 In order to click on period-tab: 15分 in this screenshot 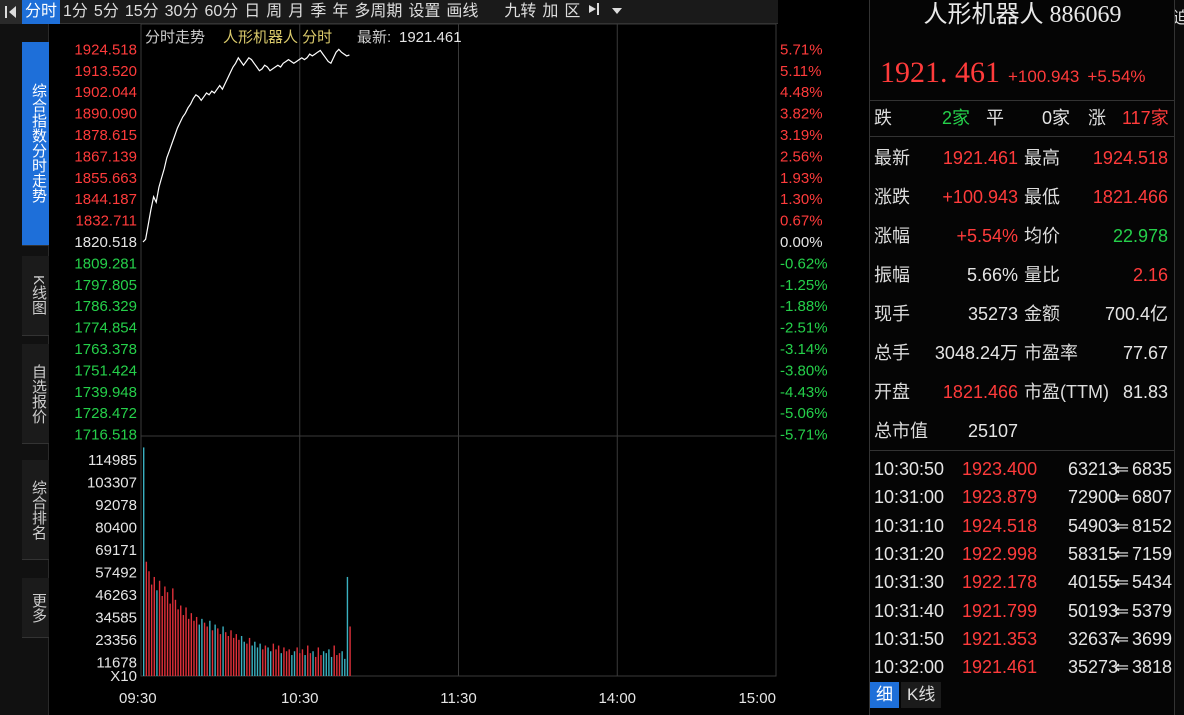, I will do `click(142, 12)`.